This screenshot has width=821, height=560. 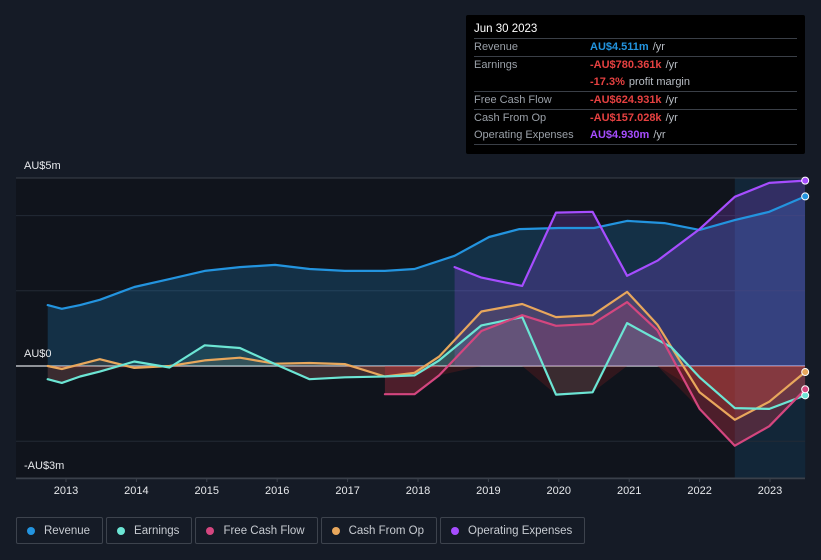 What do you see at coordinates (42, 166) in the screenshot?
I see `y-tick-label-top: AU$5m` at bounding box center [42, 166].